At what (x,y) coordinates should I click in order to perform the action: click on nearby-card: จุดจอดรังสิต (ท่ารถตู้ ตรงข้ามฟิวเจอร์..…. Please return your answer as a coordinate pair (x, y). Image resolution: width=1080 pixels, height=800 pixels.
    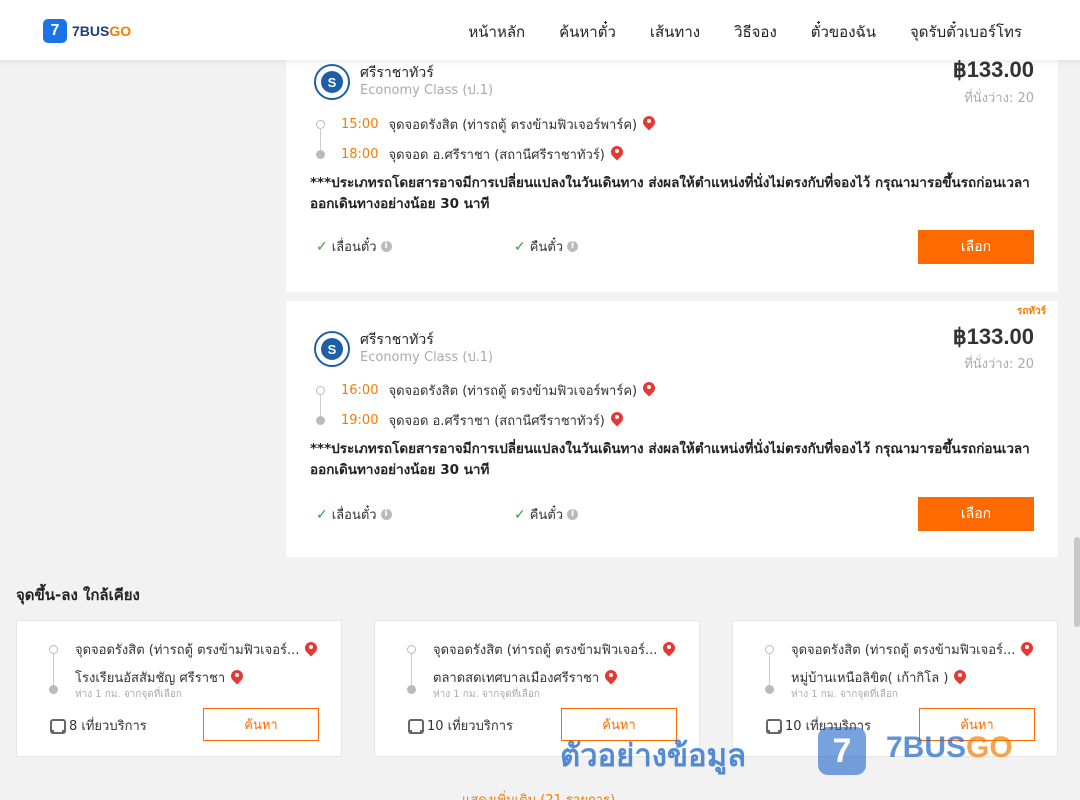
    Looking at the image, I should click on (179, 688).